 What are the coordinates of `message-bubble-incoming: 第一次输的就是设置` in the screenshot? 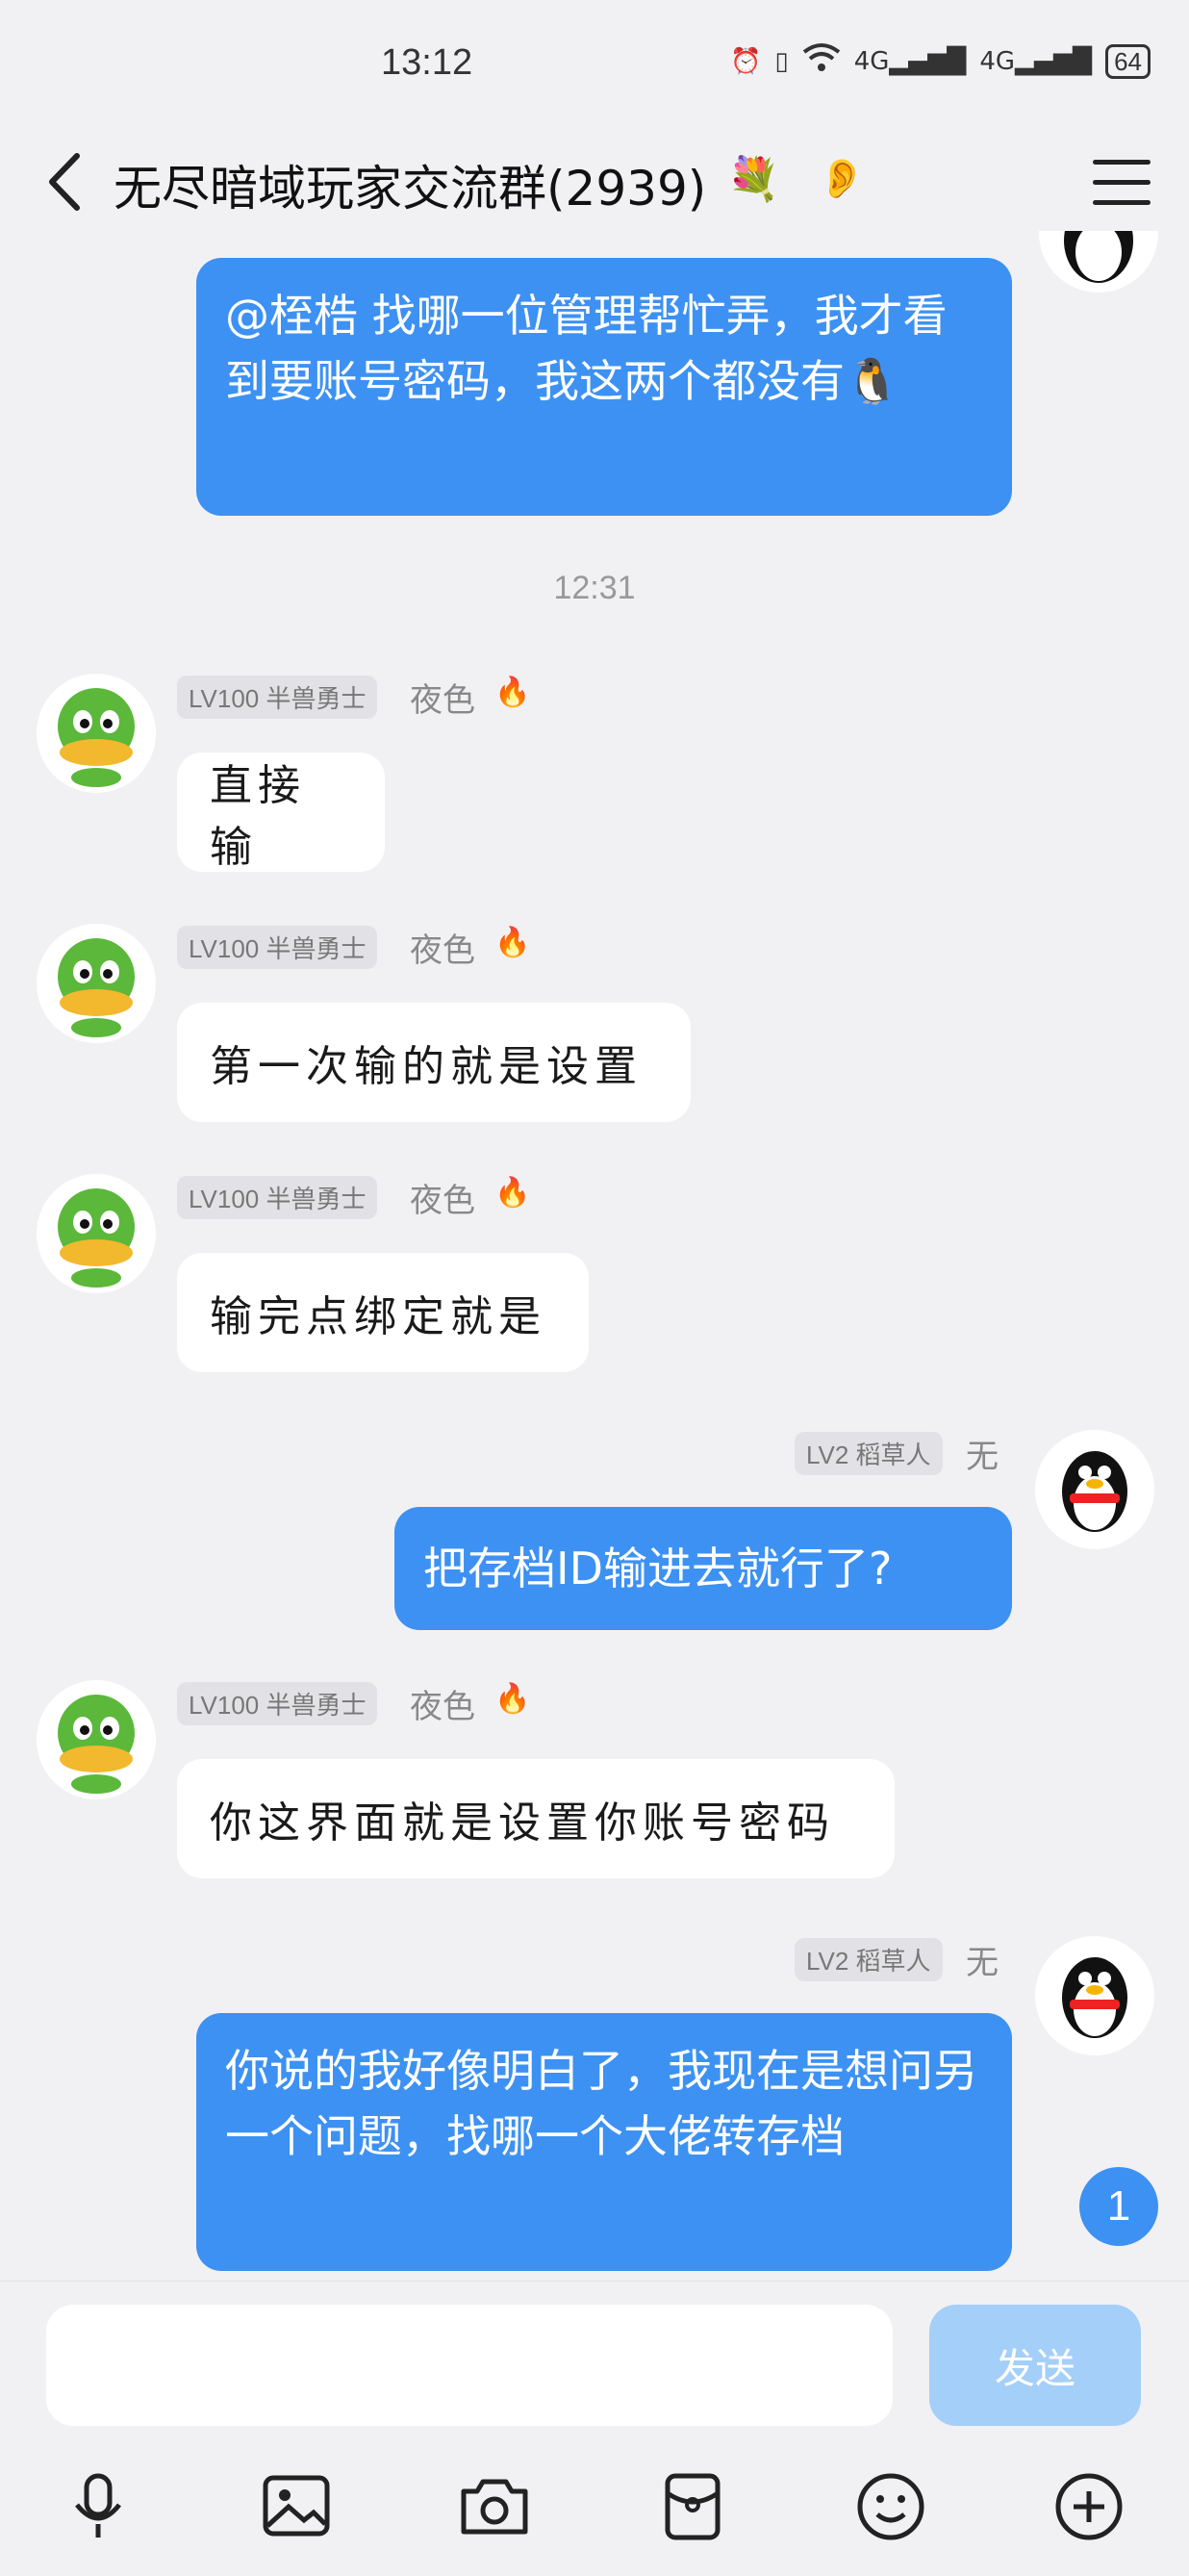 It's located at (434, 1062).